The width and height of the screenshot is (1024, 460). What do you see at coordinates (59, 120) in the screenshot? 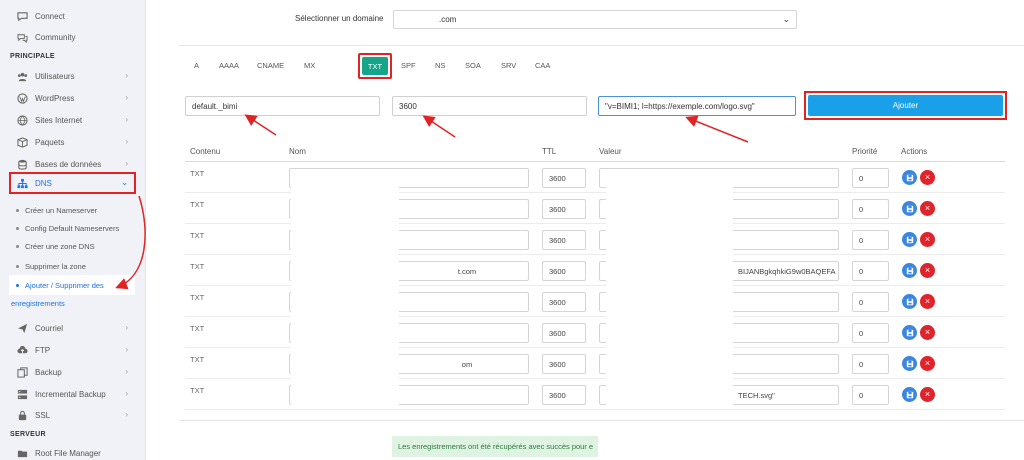
I see `sidebar-item-label: Sites Internet` at bounding box center [59, 120].